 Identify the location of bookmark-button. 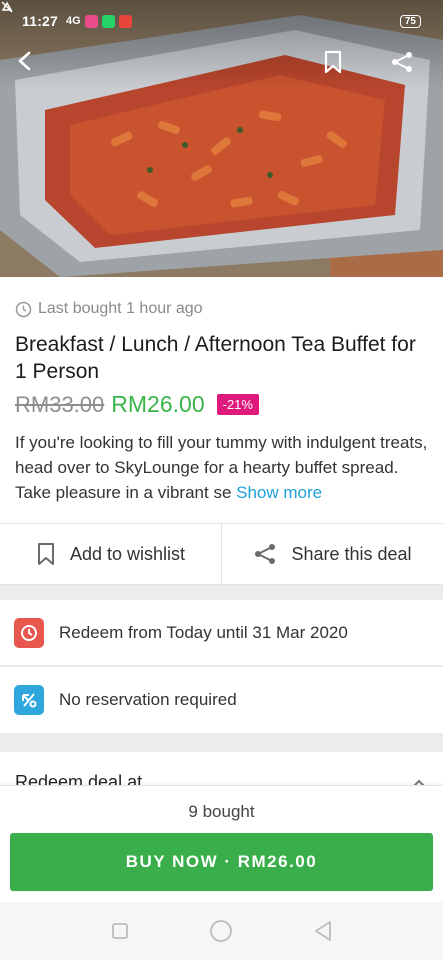
(340, 68).